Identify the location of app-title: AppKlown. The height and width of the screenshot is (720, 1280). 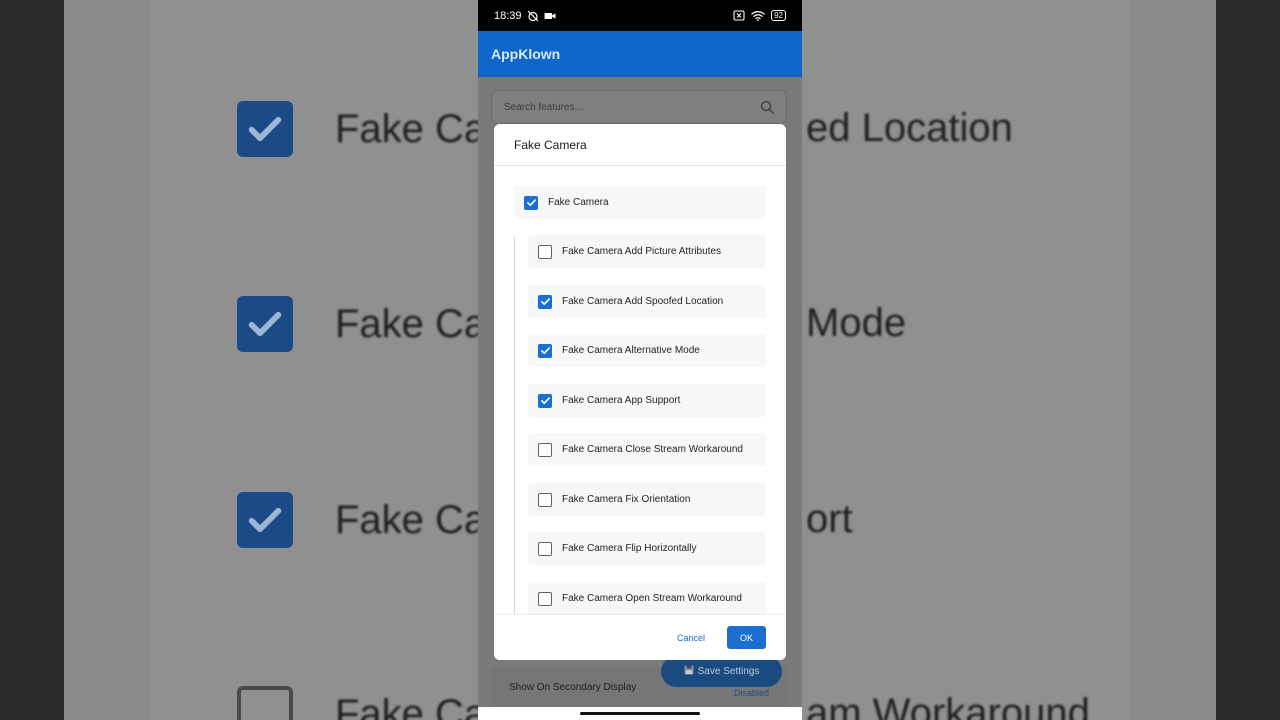
(526, 54).